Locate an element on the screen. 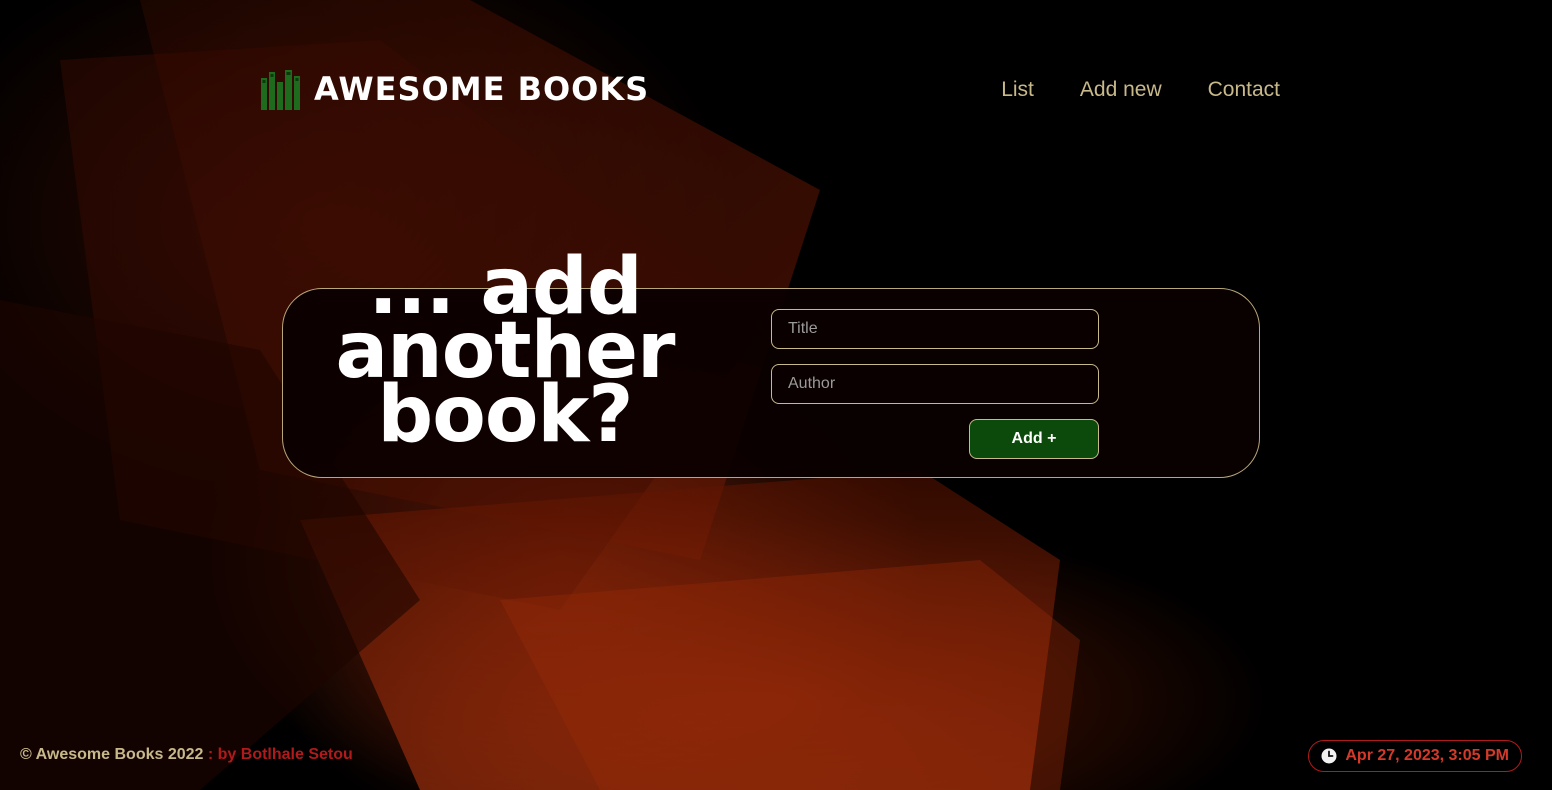 This screenshot has width=1552, height=790. author-input is located at coordinates (935, 384).